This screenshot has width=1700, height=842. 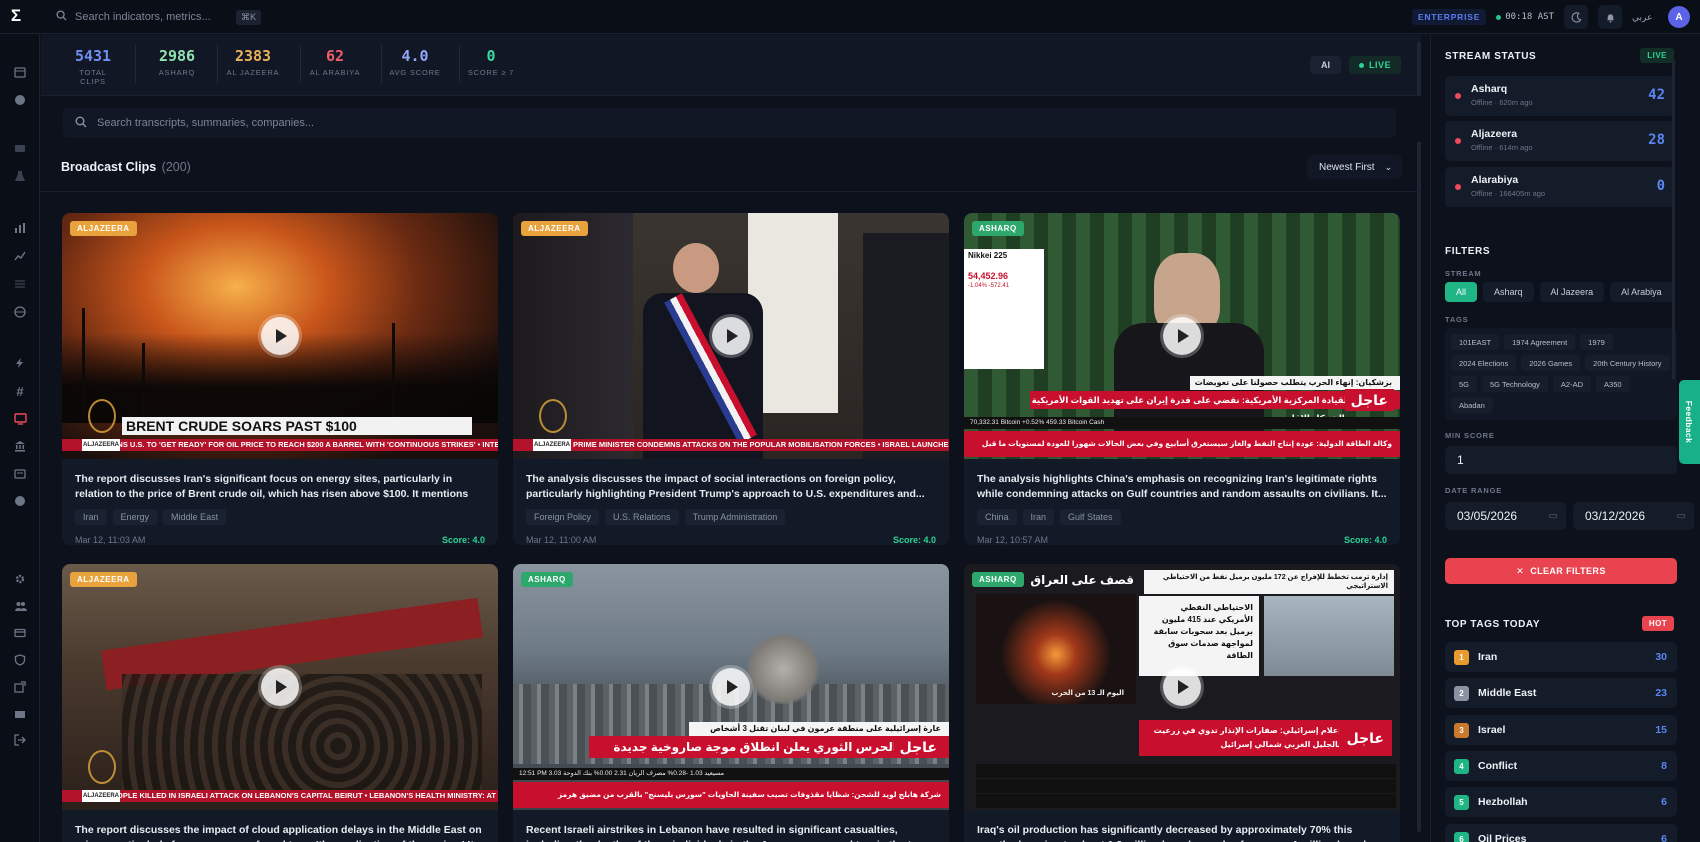 What do you see at coordinates (1463, 273) in the screenshot?
I see `stream-filter-label: STREAM` at bounding box center [1463, 273].